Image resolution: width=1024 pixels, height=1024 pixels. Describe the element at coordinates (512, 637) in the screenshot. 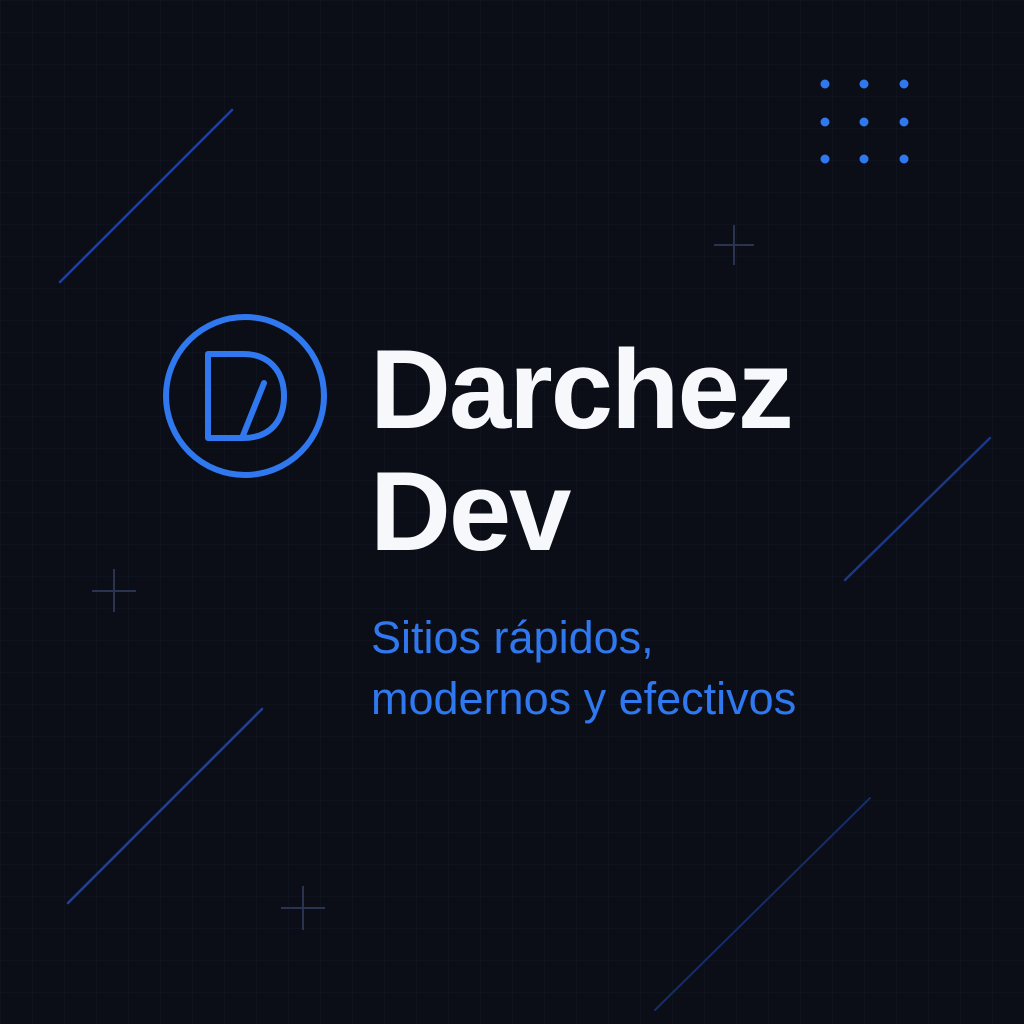

I see `tagline-line1: Sitios rápidos,` at that location.